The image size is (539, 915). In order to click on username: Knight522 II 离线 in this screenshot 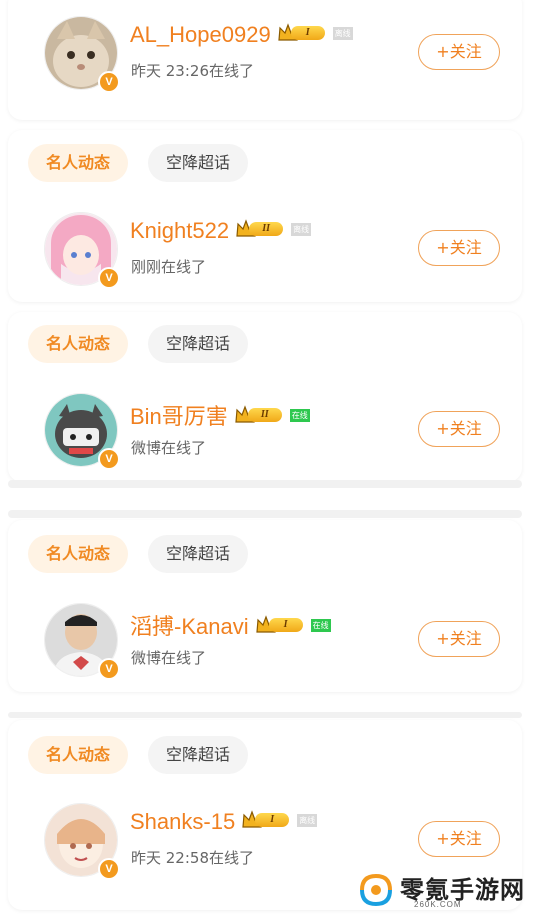, I will do `click(221, 231)`.